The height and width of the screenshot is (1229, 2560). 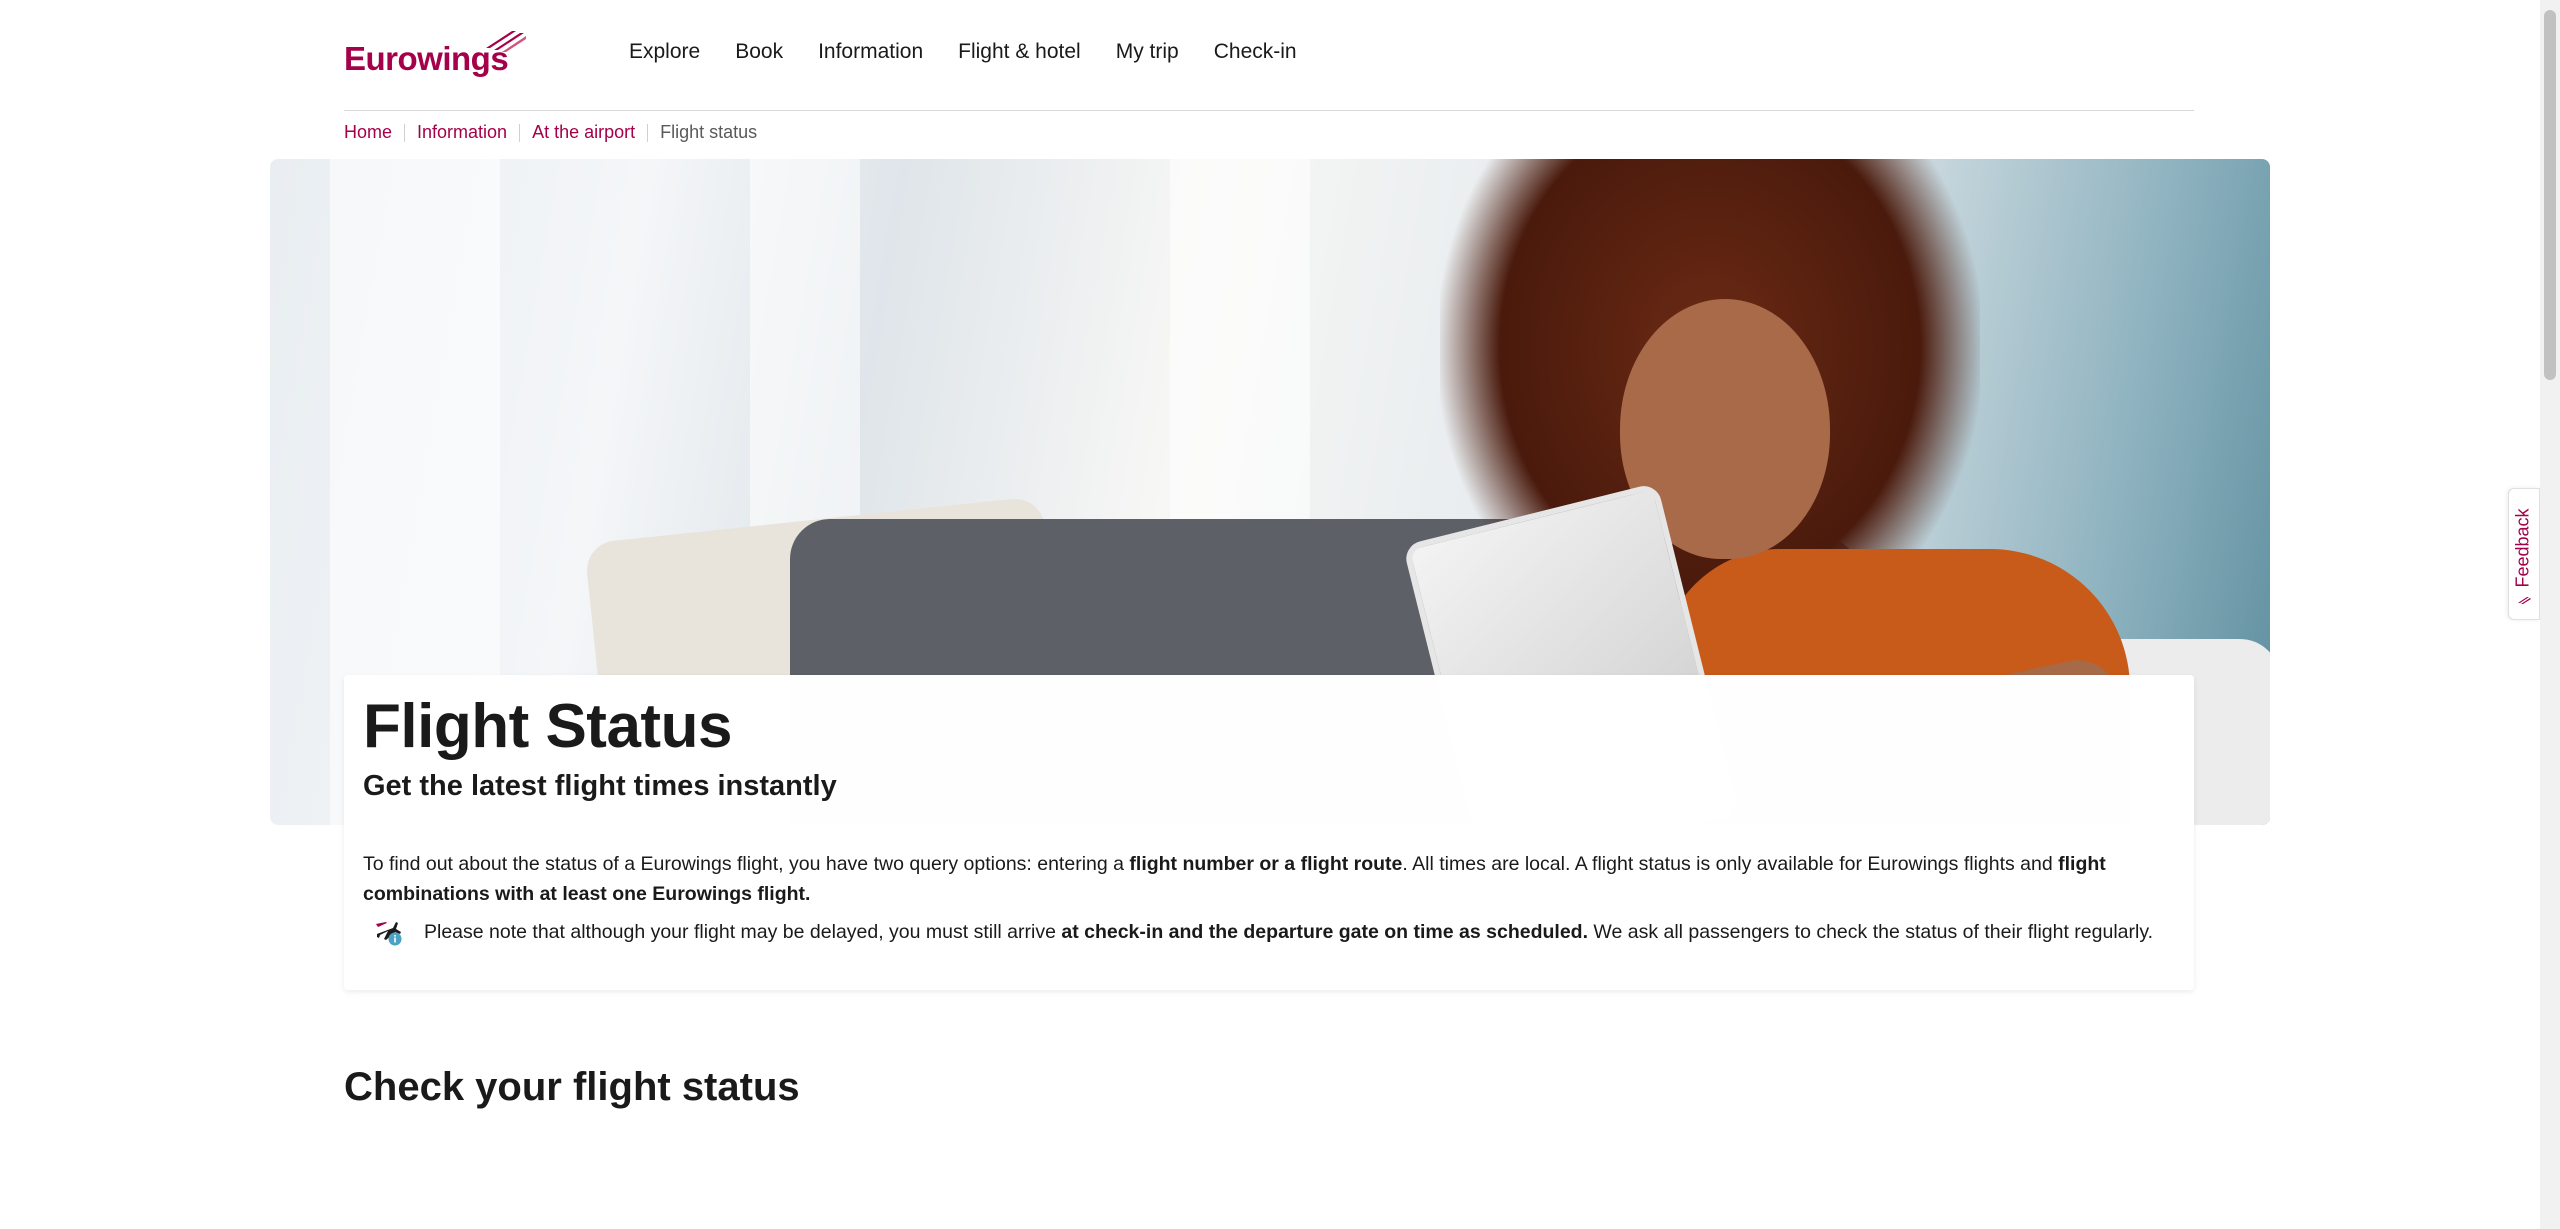 I want to click on check-flight-status-heading: Check your flight status, so click(x=572, y=1087).